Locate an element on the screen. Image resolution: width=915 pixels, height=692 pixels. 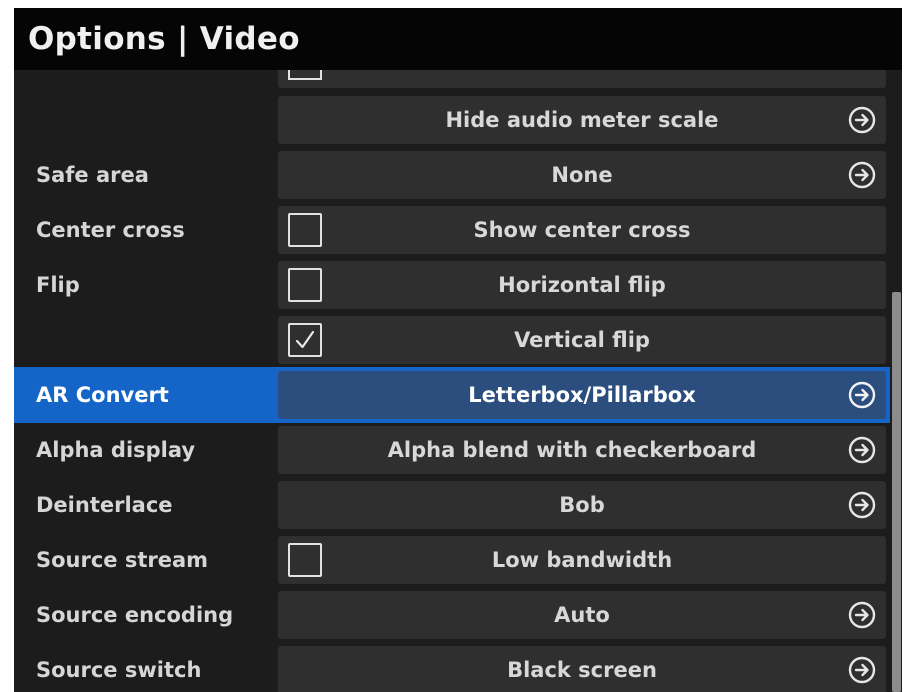
control-value: Black screen is located at coordinates (582, 670).